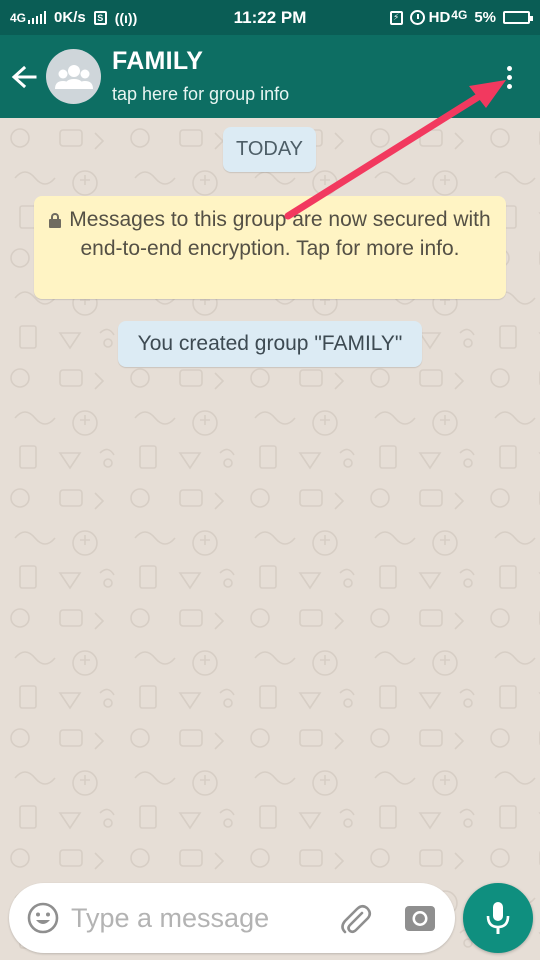 The height and width of the screenshot is (960, 540). I want to click on alarm-icon, so click(417, 17).